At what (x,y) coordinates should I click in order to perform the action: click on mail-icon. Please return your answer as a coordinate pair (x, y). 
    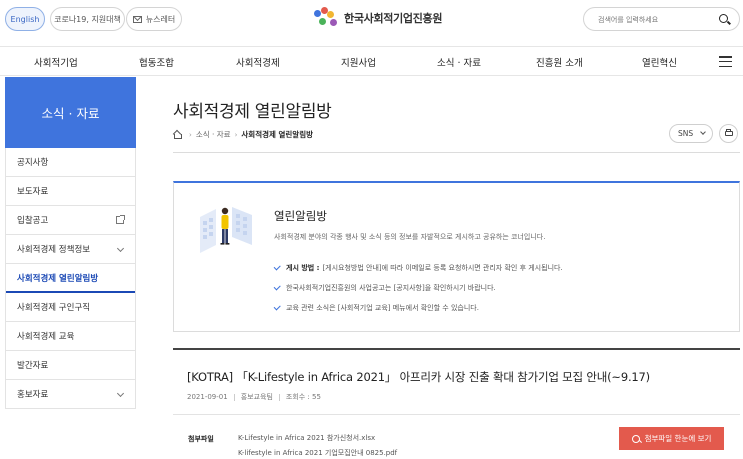
    Looking at the image, I should click on (137, 19).